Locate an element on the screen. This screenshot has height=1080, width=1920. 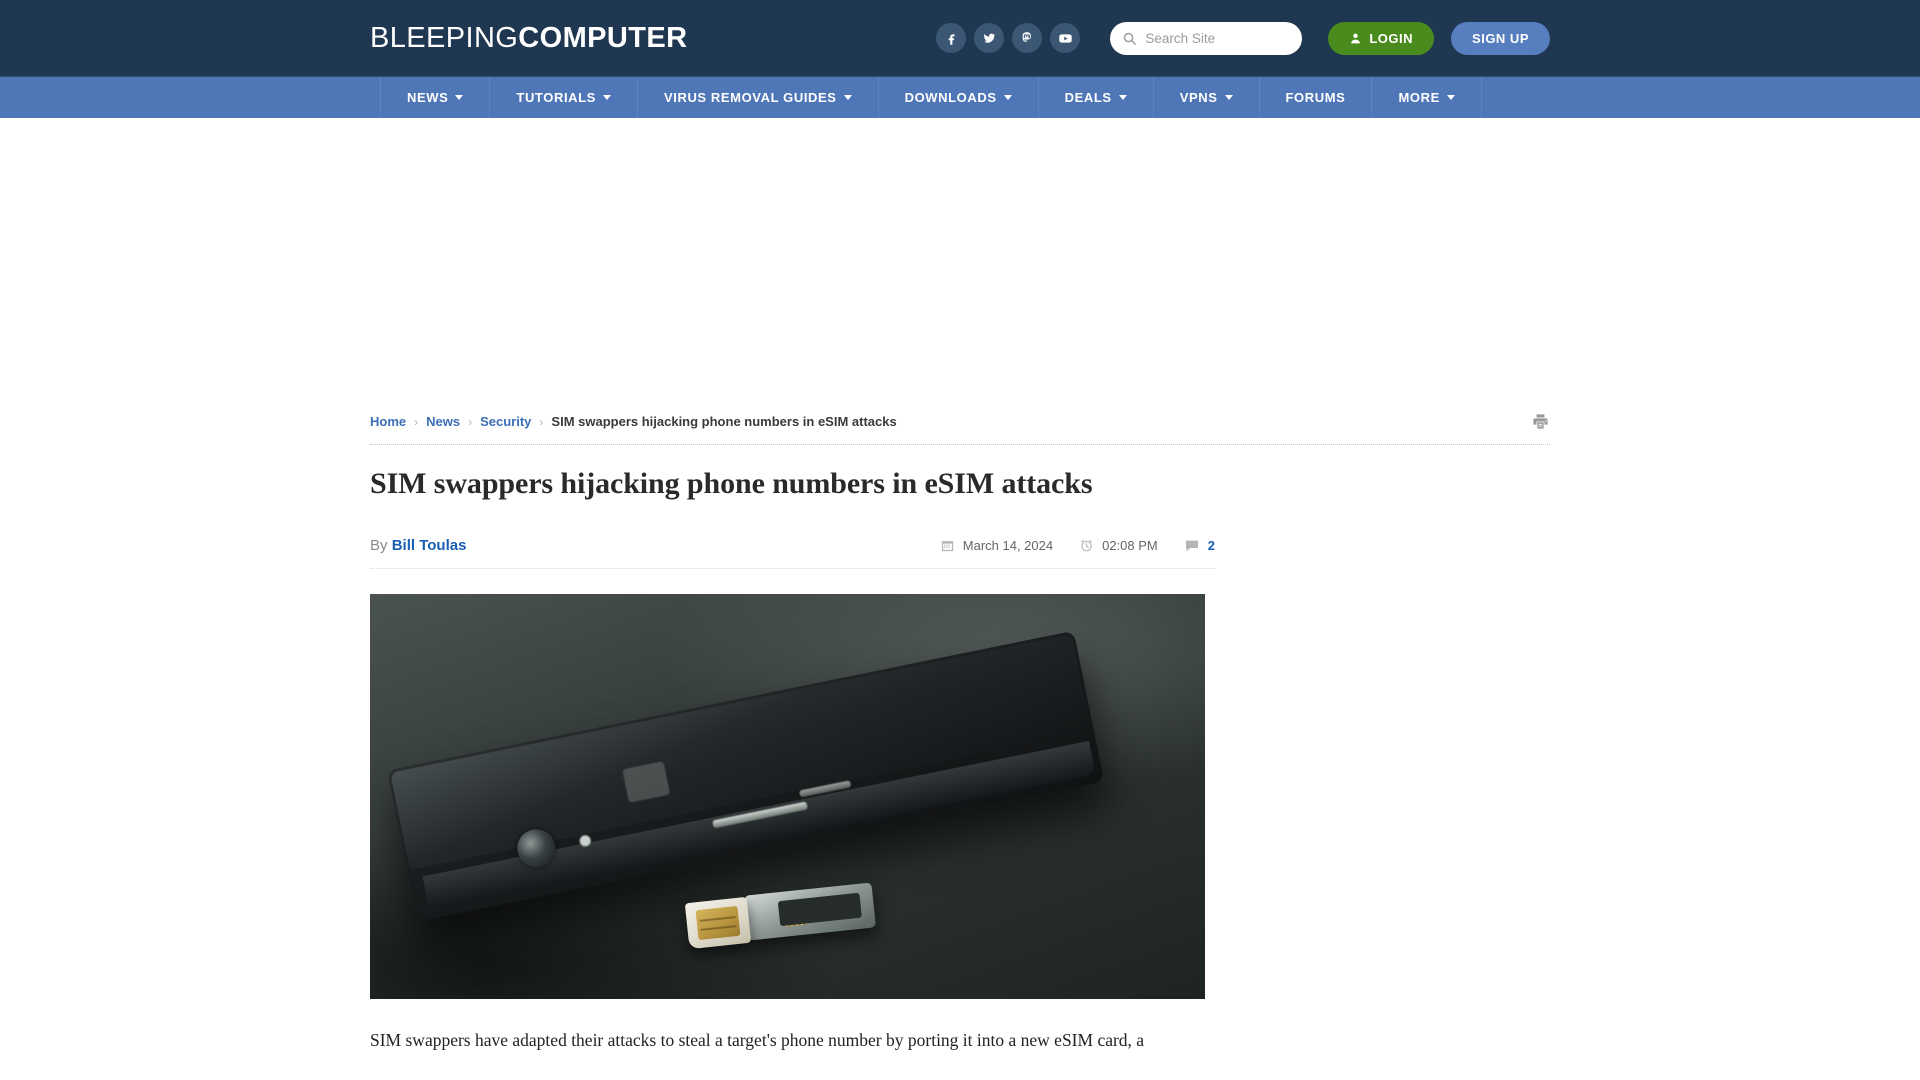
nav-item-news: NEWS is located at coordinates (434, 97).